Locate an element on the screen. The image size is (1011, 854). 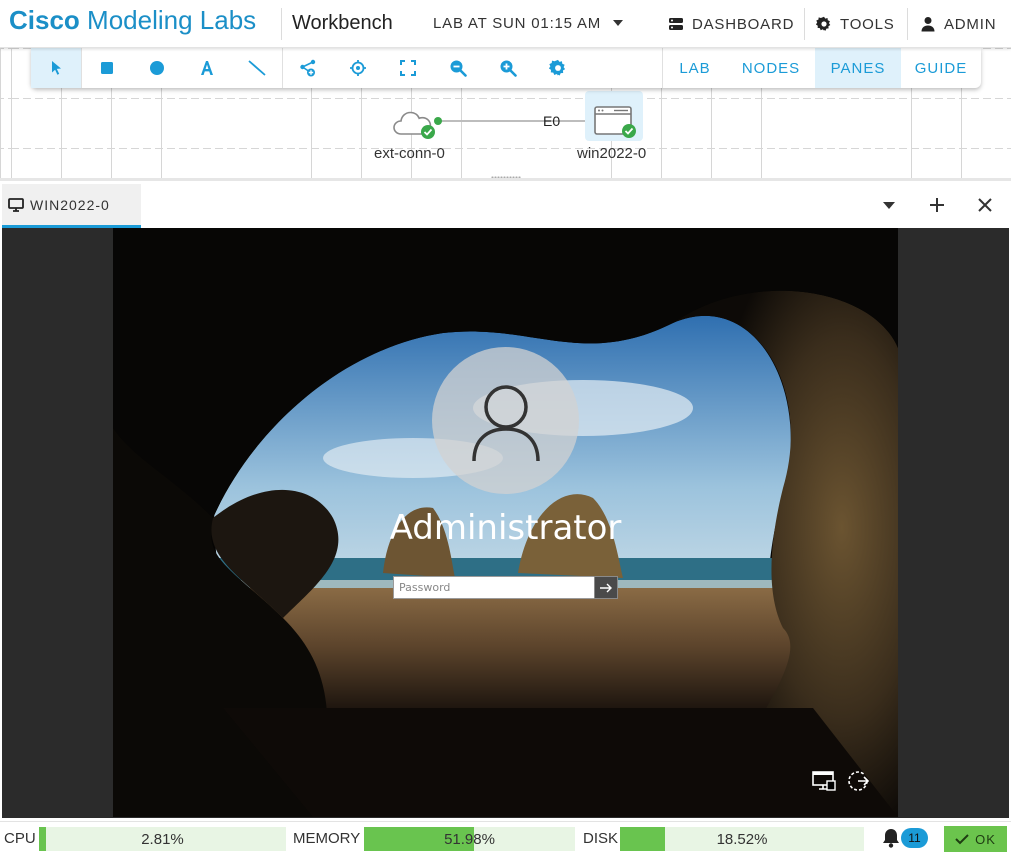
fit-view-tool is located at coordinates (408, 68).